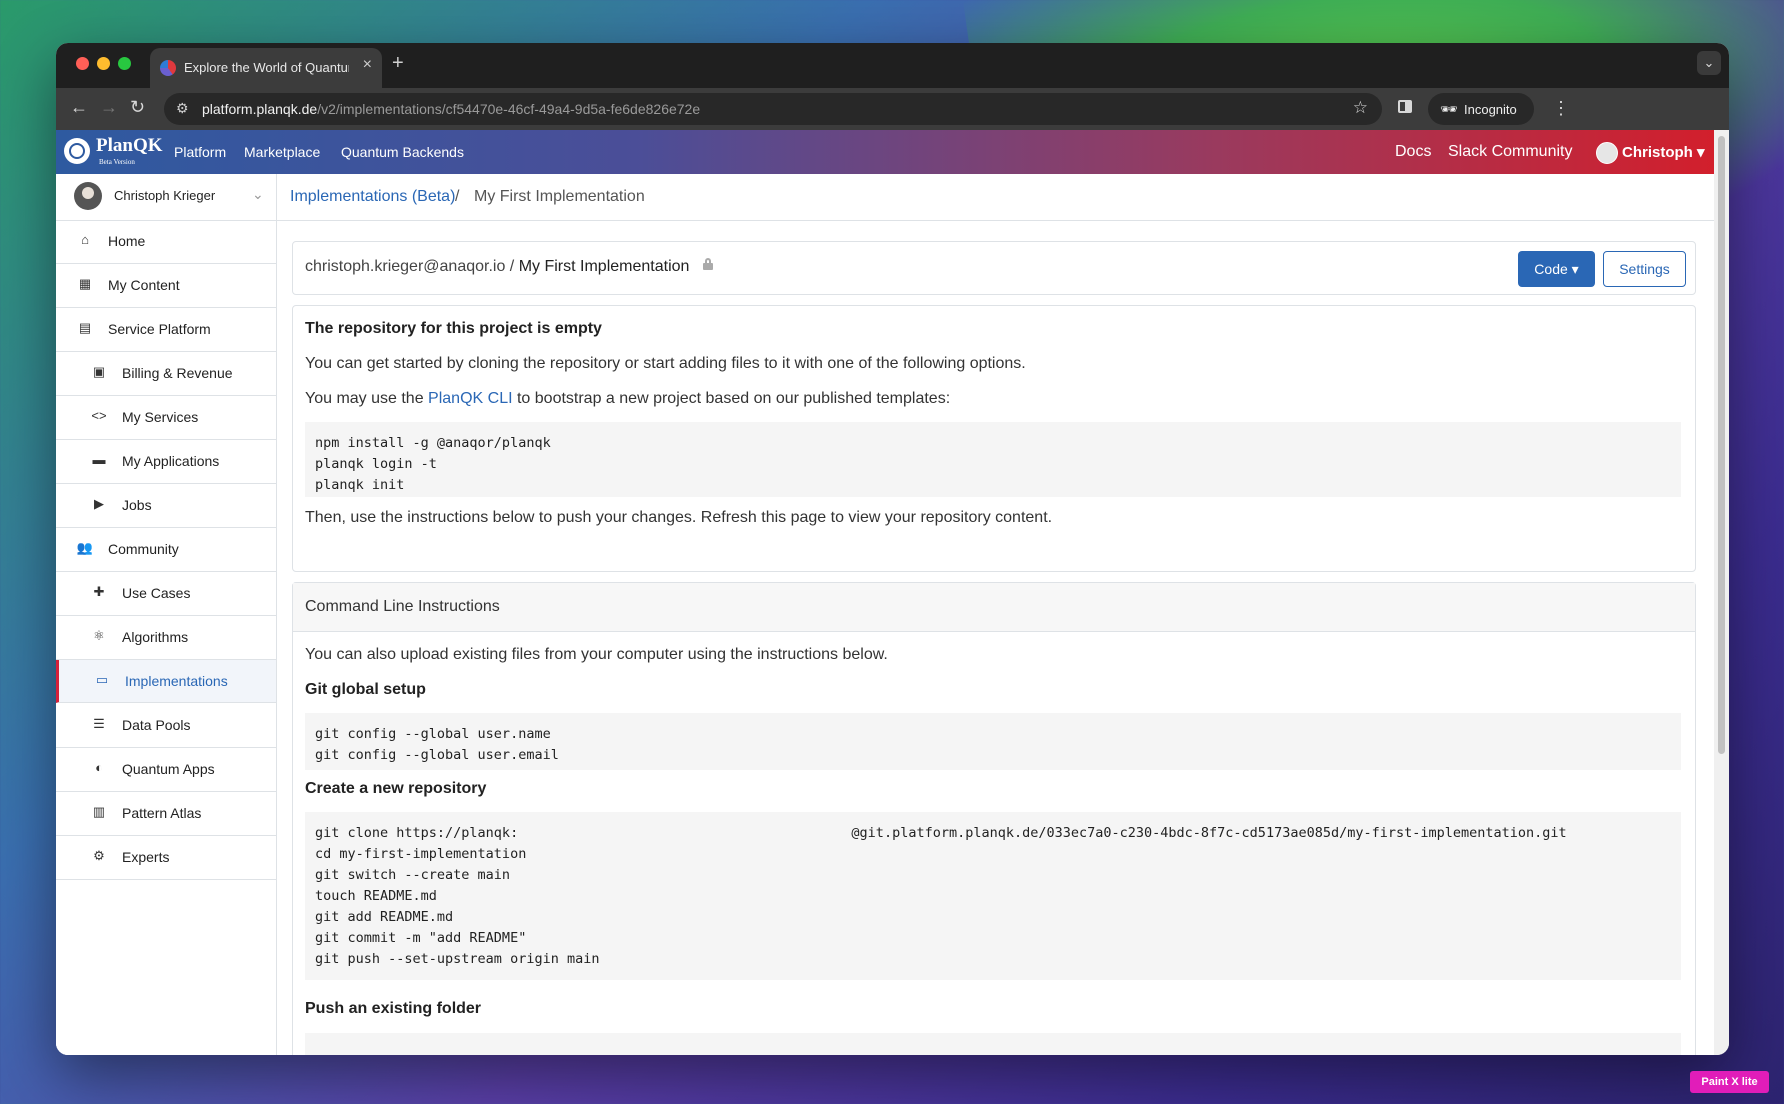 This screenshot has width=1784, height=1104. What do you see at coordinates (166, 550) in the screenshot?
I see `sidebar-item-community: 👥 Community` at bounding box center [166, 550].